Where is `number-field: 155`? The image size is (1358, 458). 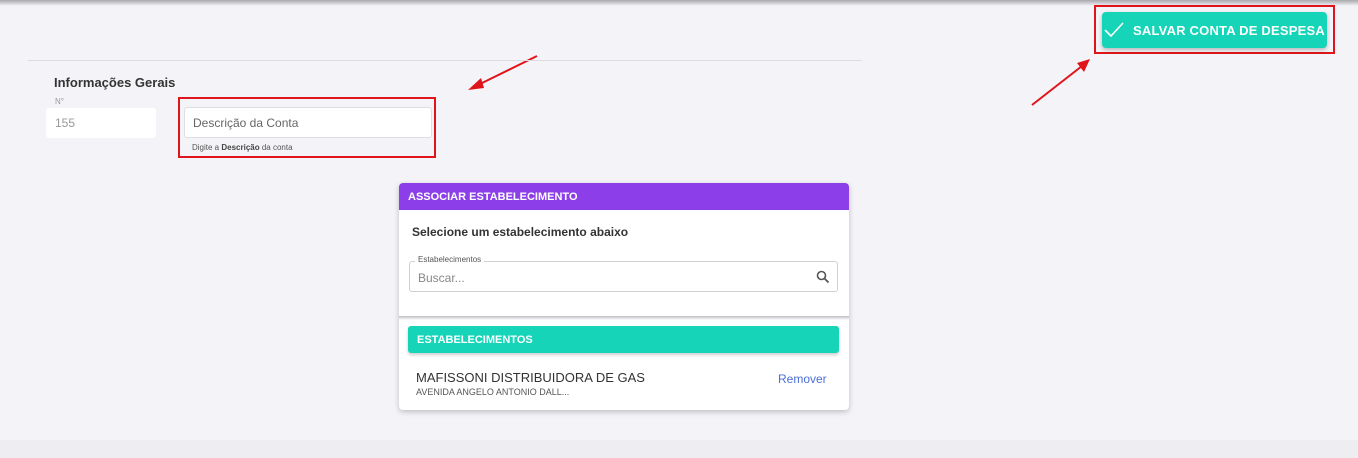 number-field: 155 is located at coordinates (101, 123).